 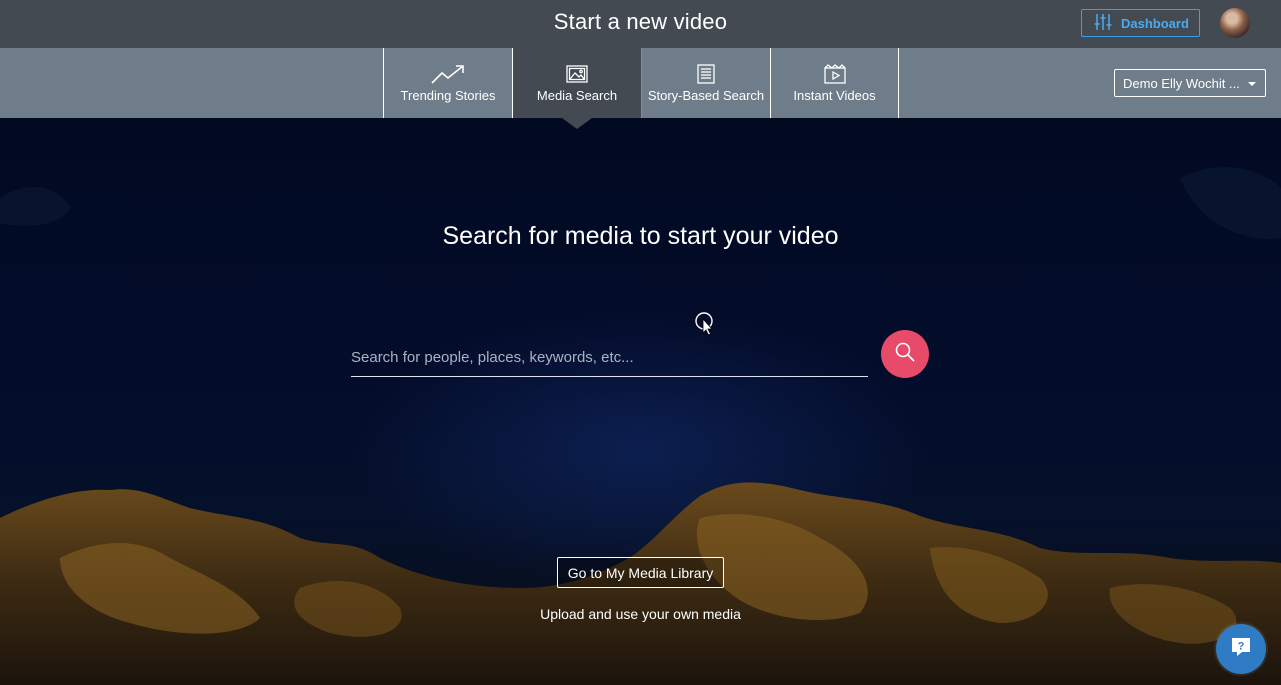 I want to click on tab-label: Trending Stories, so click(x=448, y=95).